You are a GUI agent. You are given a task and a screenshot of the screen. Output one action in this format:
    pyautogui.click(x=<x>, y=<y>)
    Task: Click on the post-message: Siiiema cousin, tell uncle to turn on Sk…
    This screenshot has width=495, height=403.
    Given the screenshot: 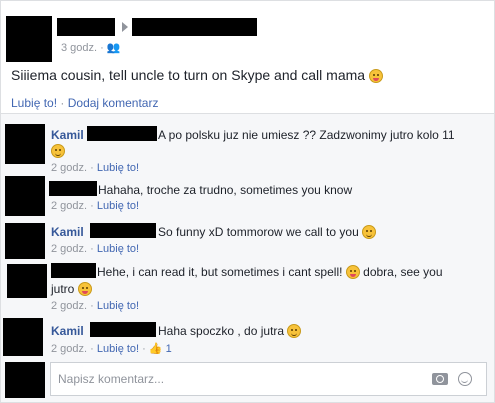 What is the action you would take?
    pyautogui.click(x=188, y=75)
    